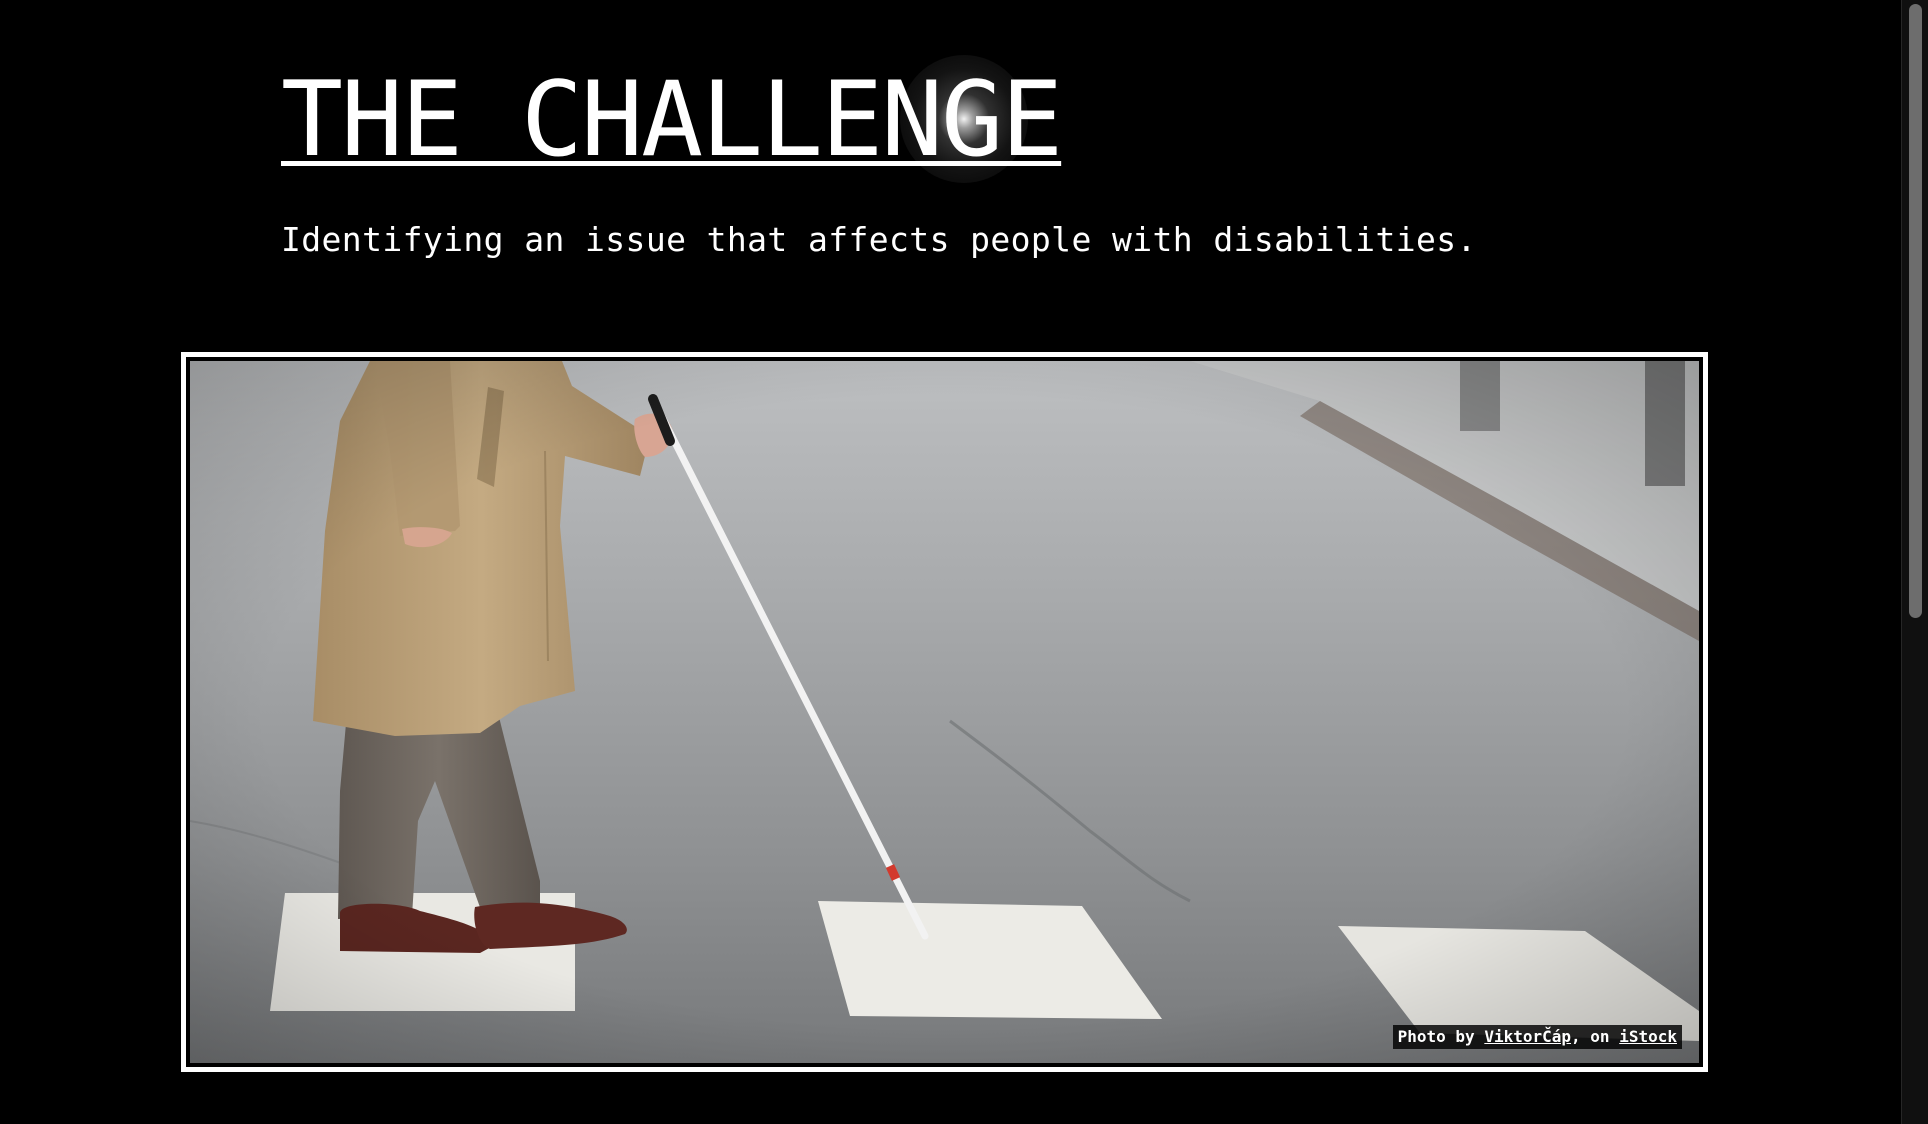 The height and width of the screenshot is (1124, 1928). What do you see at coordinates (1441, 1036) in the screenshot?
I see `photo-credit-prefix: Photo by` at bounding box center [1441, 1036].